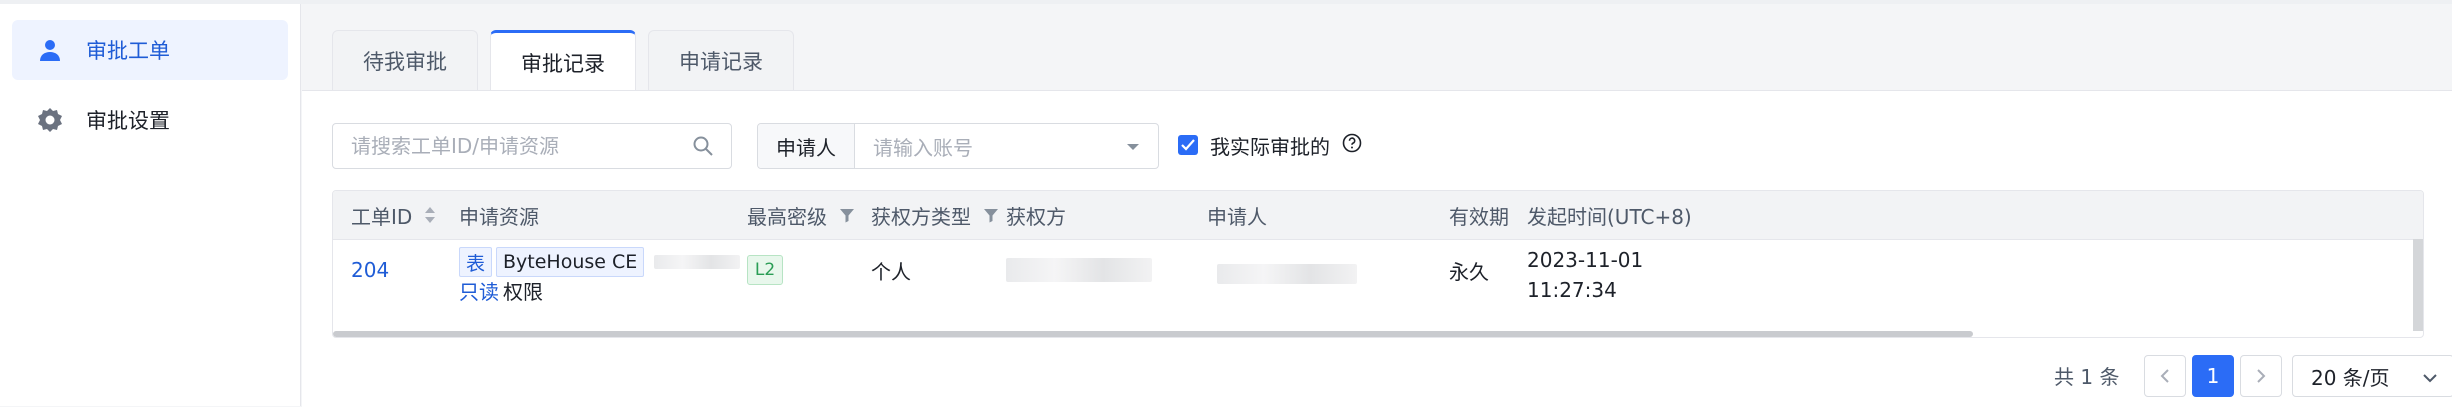 Image resolution: width=2452 pixels, height=407 pixels. I want to click on checkbox, so click(1188, 145).